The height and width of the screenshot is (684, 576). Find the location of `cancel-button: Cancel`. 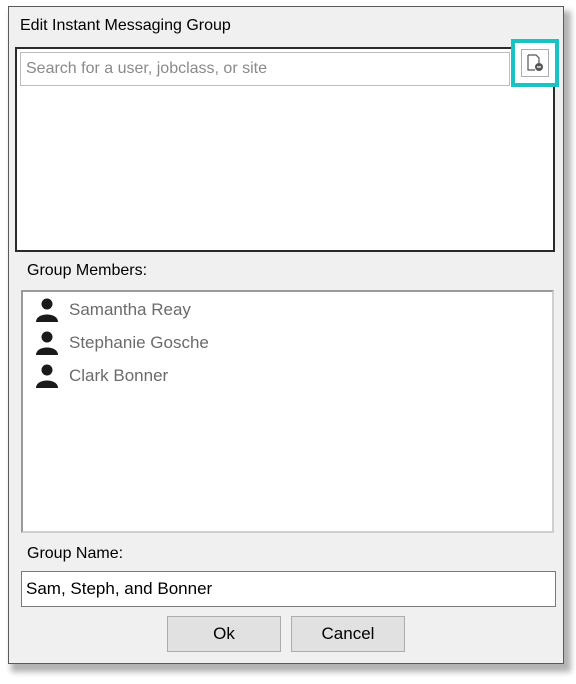

cancel-button: Cancel is located at coordinates (348, 634).